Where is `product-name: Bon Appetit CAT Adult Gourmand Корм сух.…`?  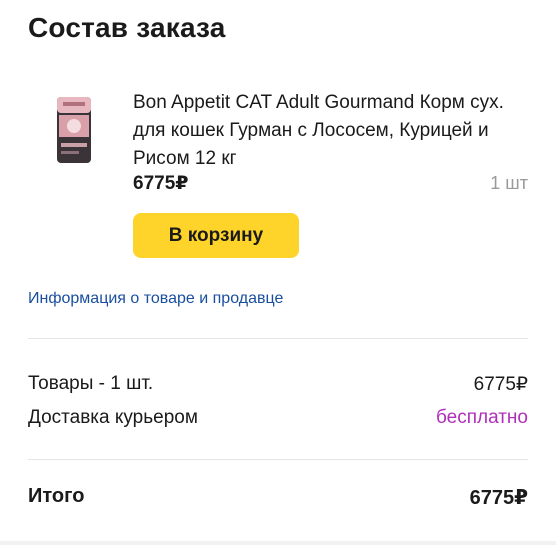
product-name: Bon Appetit CAT Adult Gourmand Корм сух.… is located at coordinates (335, 131).